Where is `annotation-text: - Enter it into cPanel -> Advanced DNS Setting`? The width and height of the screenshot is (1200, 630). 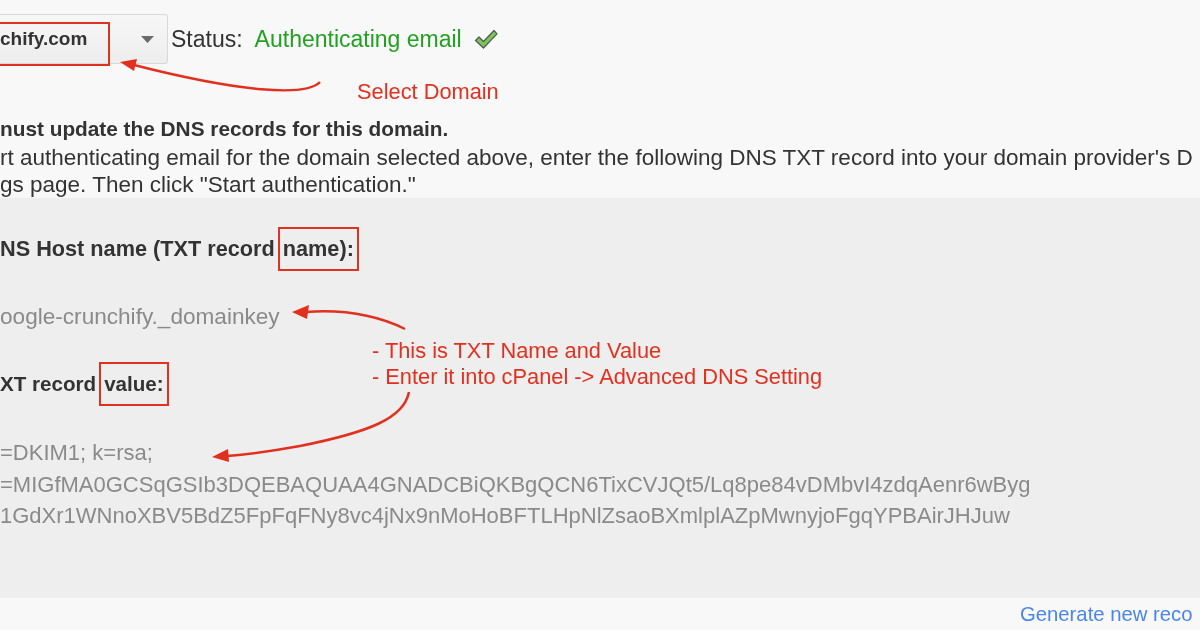
annotation-text: - Enter it into cPanel -> Advanced DNS Setting is located at coordinates (597, 377).